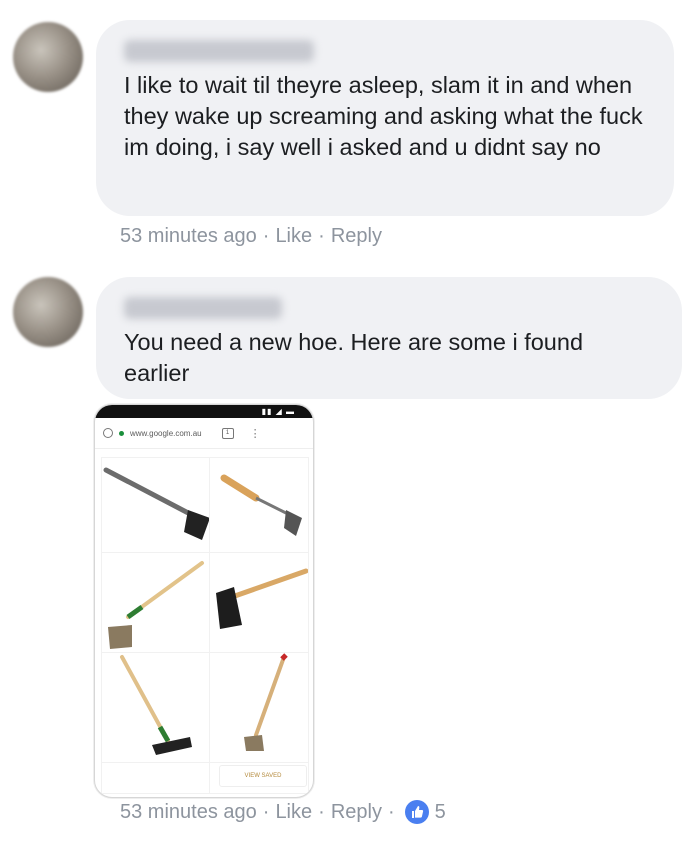 Image resolution: width=696 pixels, height=843 pixels. I want to click on comment-meta-2: 53 minutes ago · Like · Reply · 5, so click(283, 812).